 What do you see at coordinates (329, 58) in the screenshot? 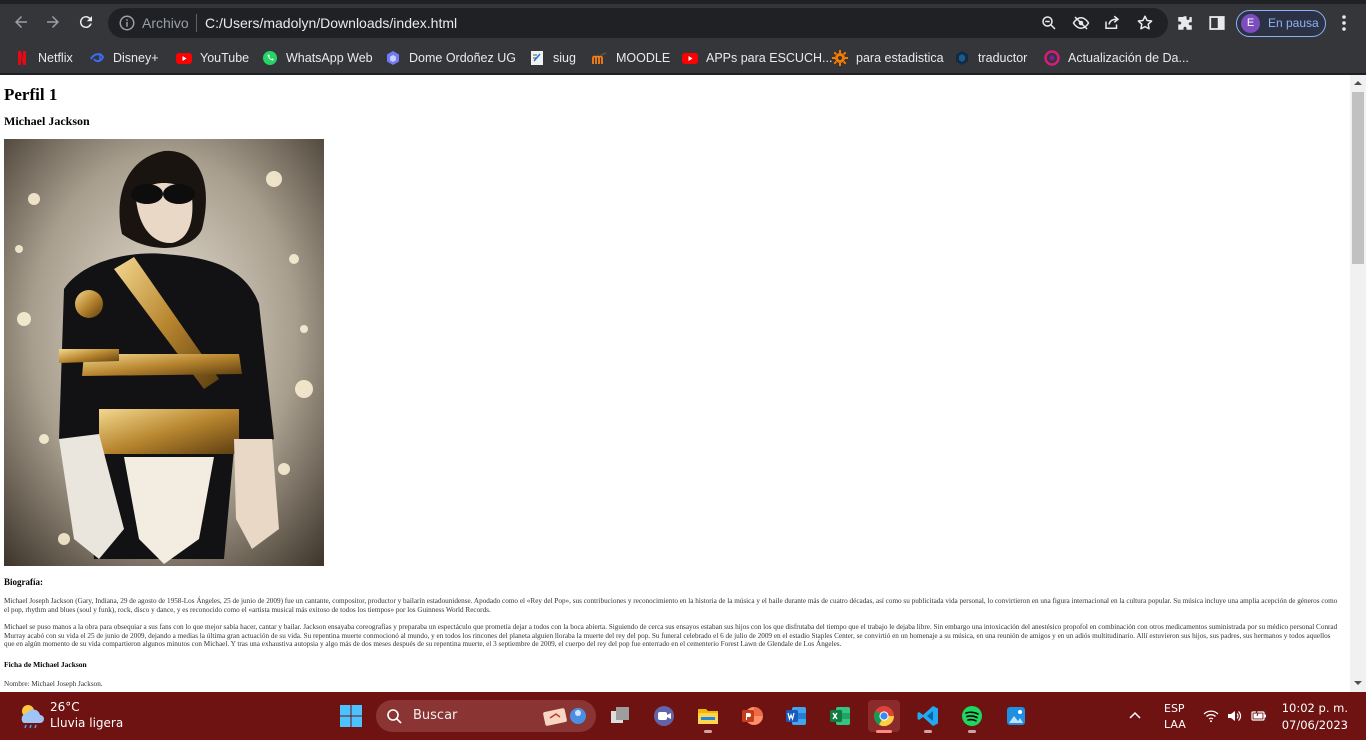
I see `bookmark-label: WhatsApp Web` at bounding box center [329, 58].